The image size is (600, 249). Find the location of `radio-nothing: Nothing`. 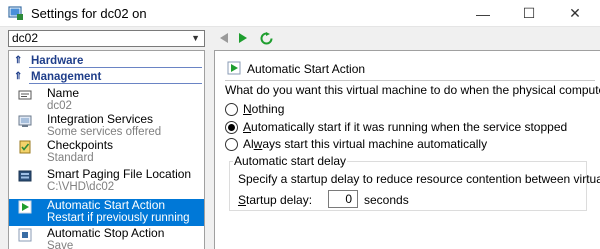

radio-nothing: Nothing is located at coordinates (254, 109).